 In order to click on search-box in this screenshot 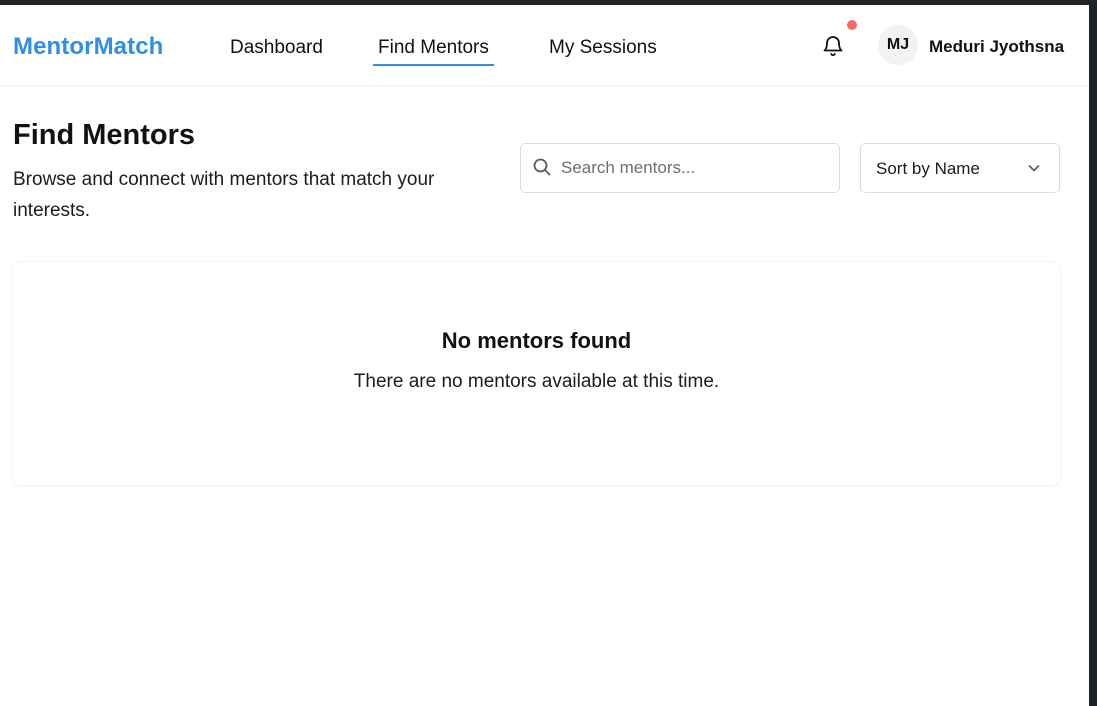, I will do `click(680, 168)`.